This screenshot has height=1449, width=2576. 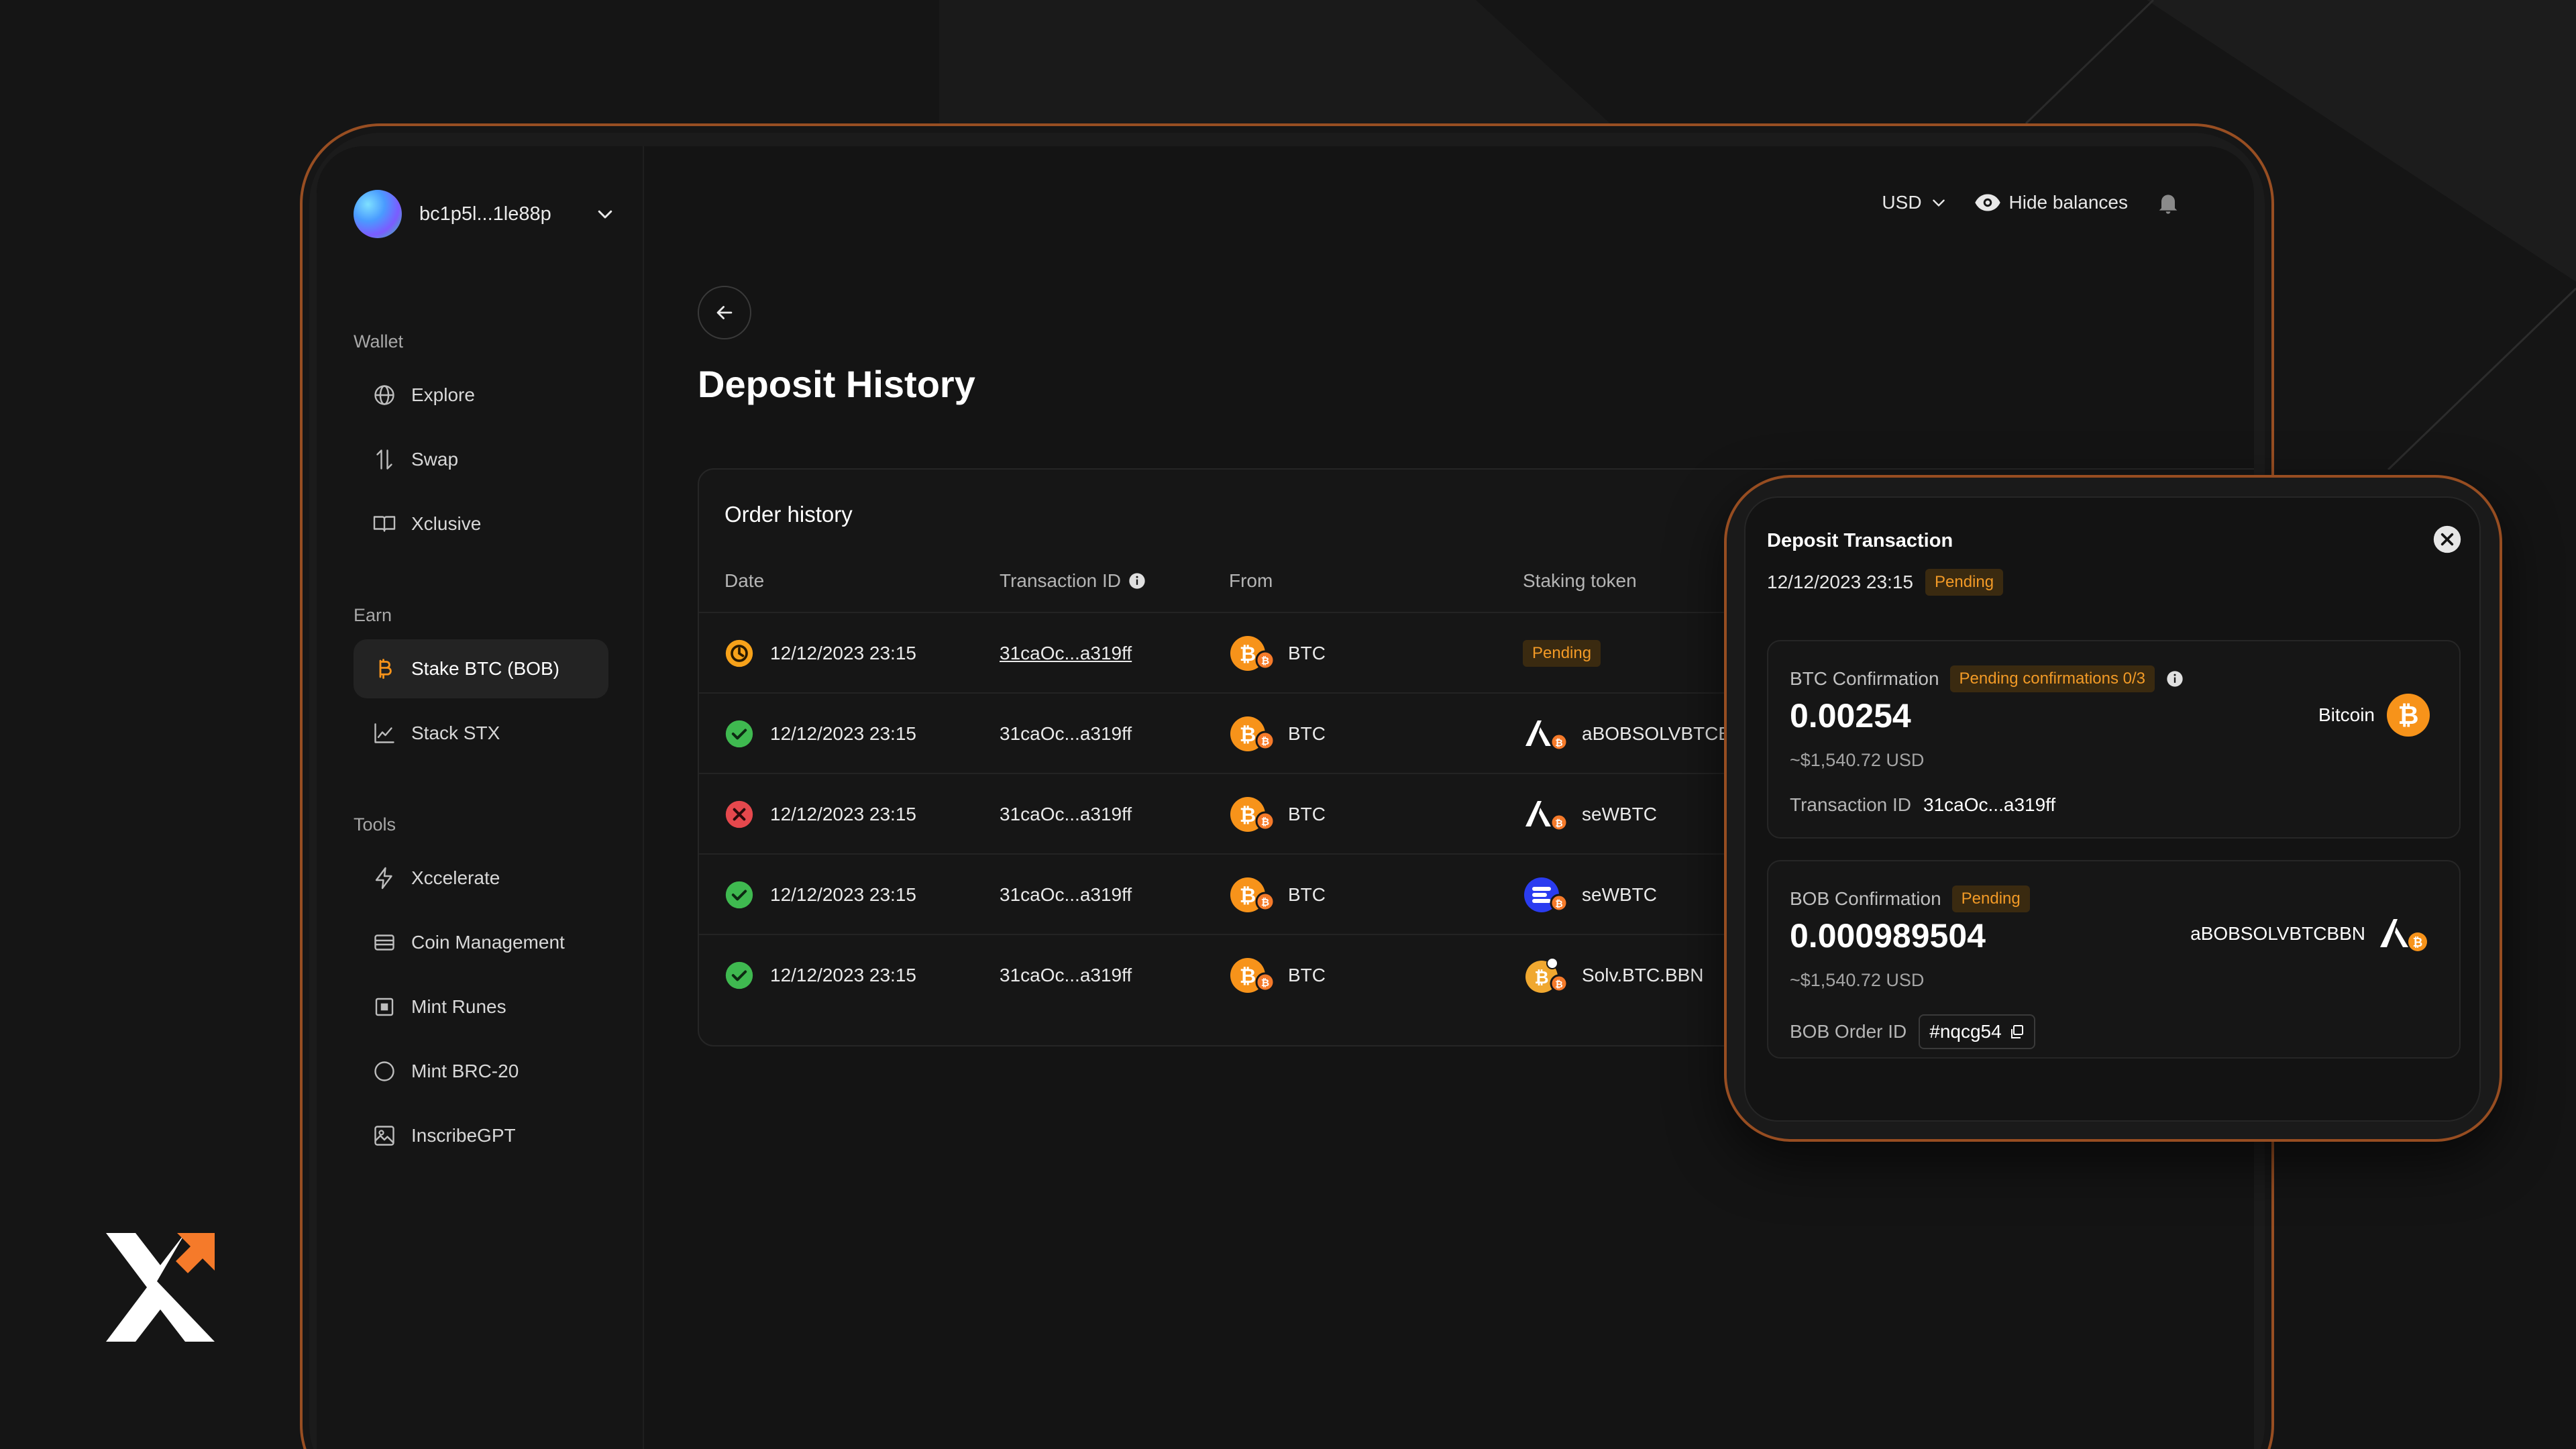 What do you see at coordinates (843, 733) in the screenshot?
I see `order-date: 12/12/2023 23:15` at bounding box center [843, 733].